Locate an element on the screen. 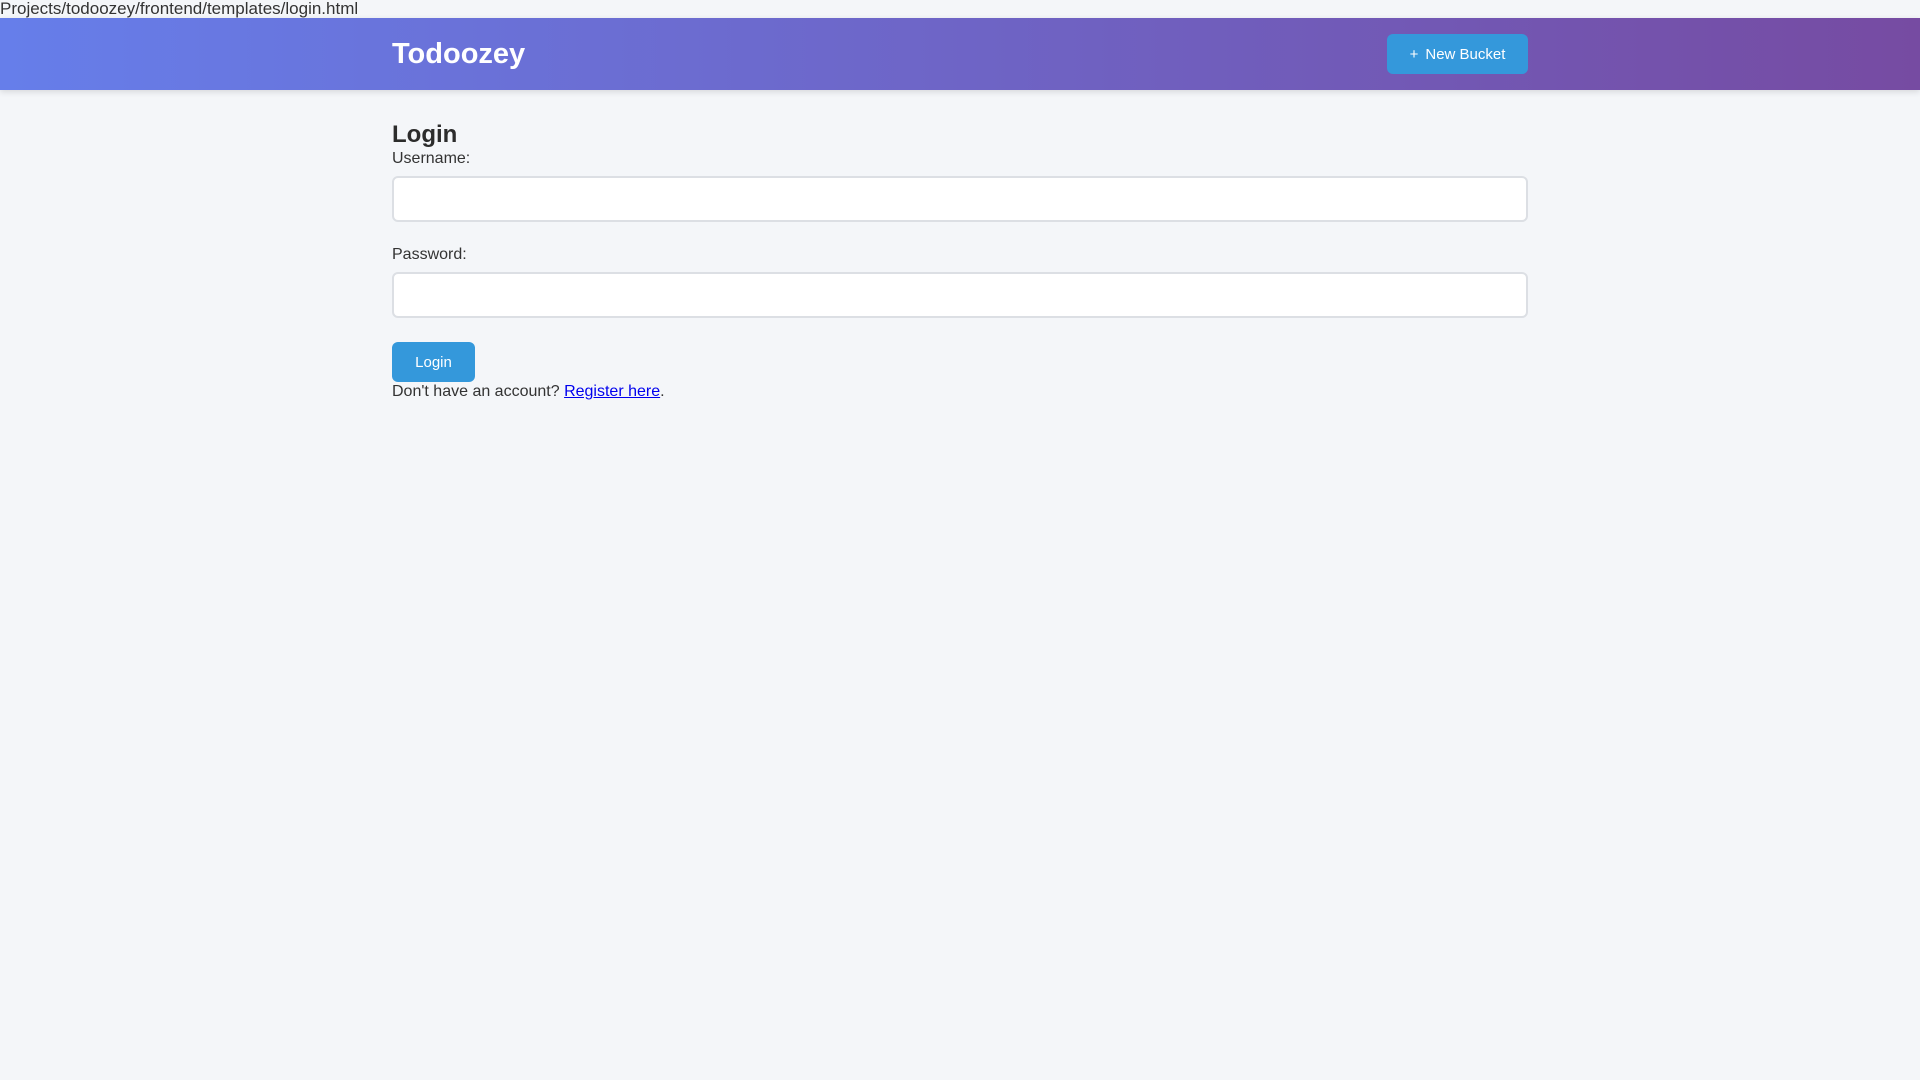 The width and height of the screenshot is (1920, 1080). username-input is located at coordinates (960, 199).